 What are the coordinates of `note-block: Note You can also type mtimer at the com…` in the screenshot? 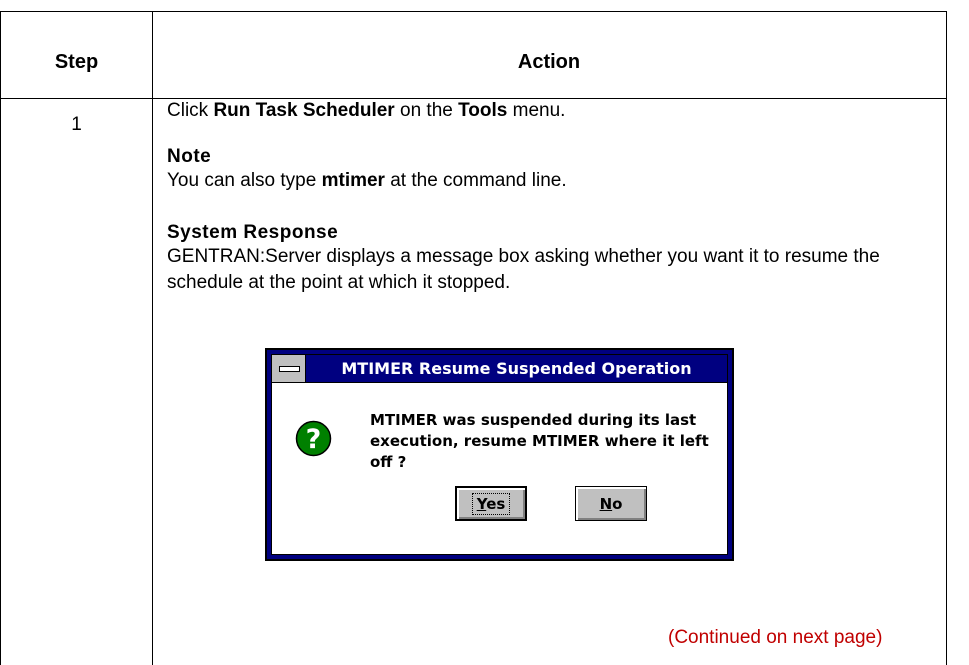 It's located at (367, 170).